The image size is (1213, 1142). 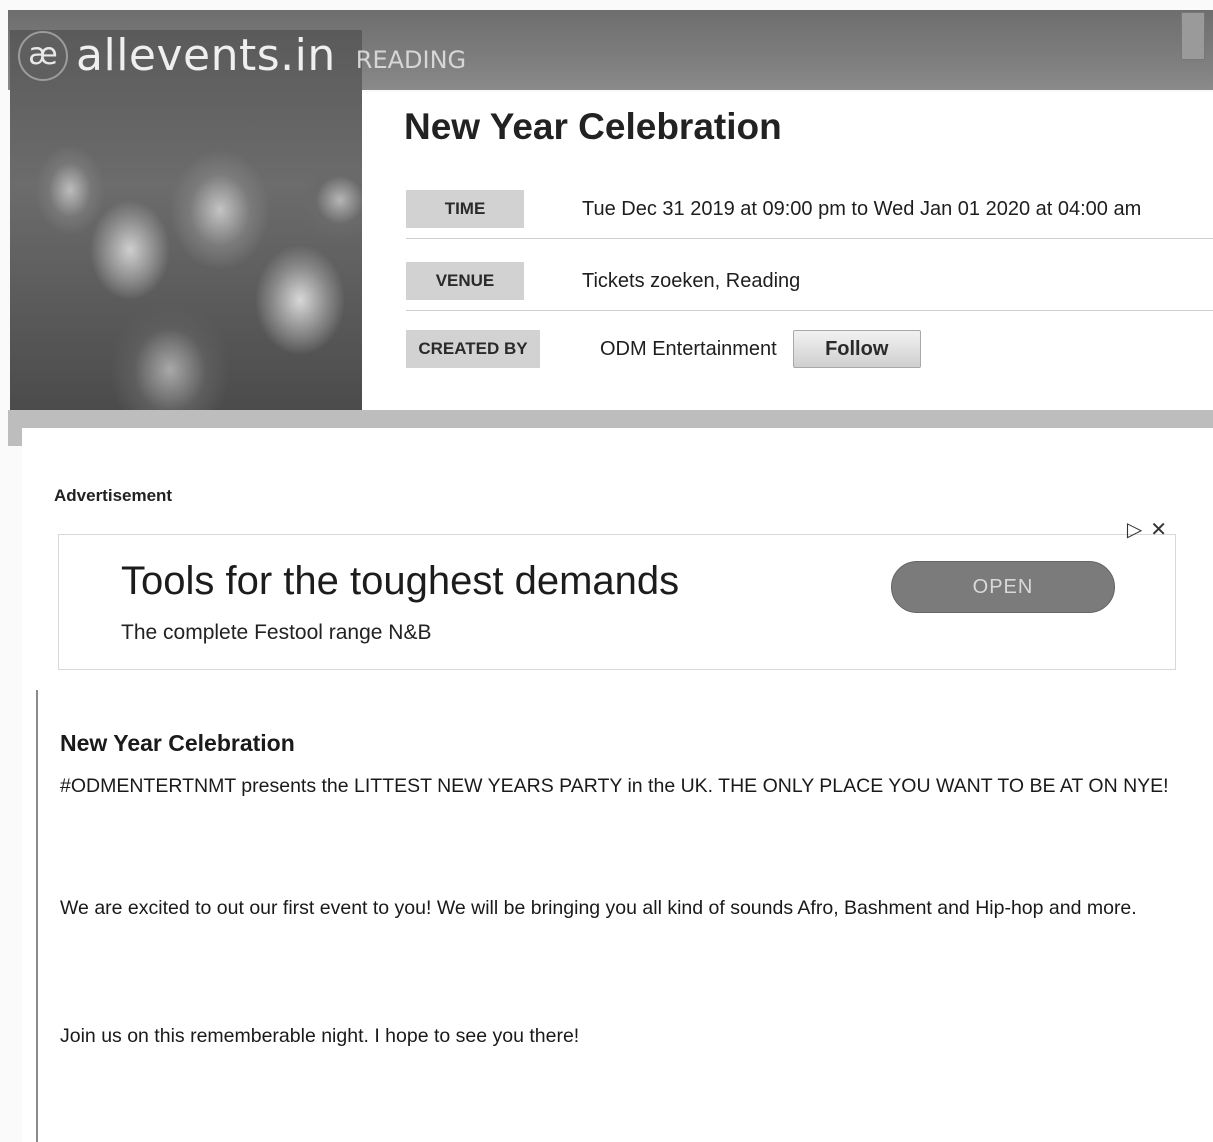 What do you see at coordinates (400, 581) in the screenshot?
I see `ad-headline: Tools for the toughest demands` at bounding box center [400, 581].